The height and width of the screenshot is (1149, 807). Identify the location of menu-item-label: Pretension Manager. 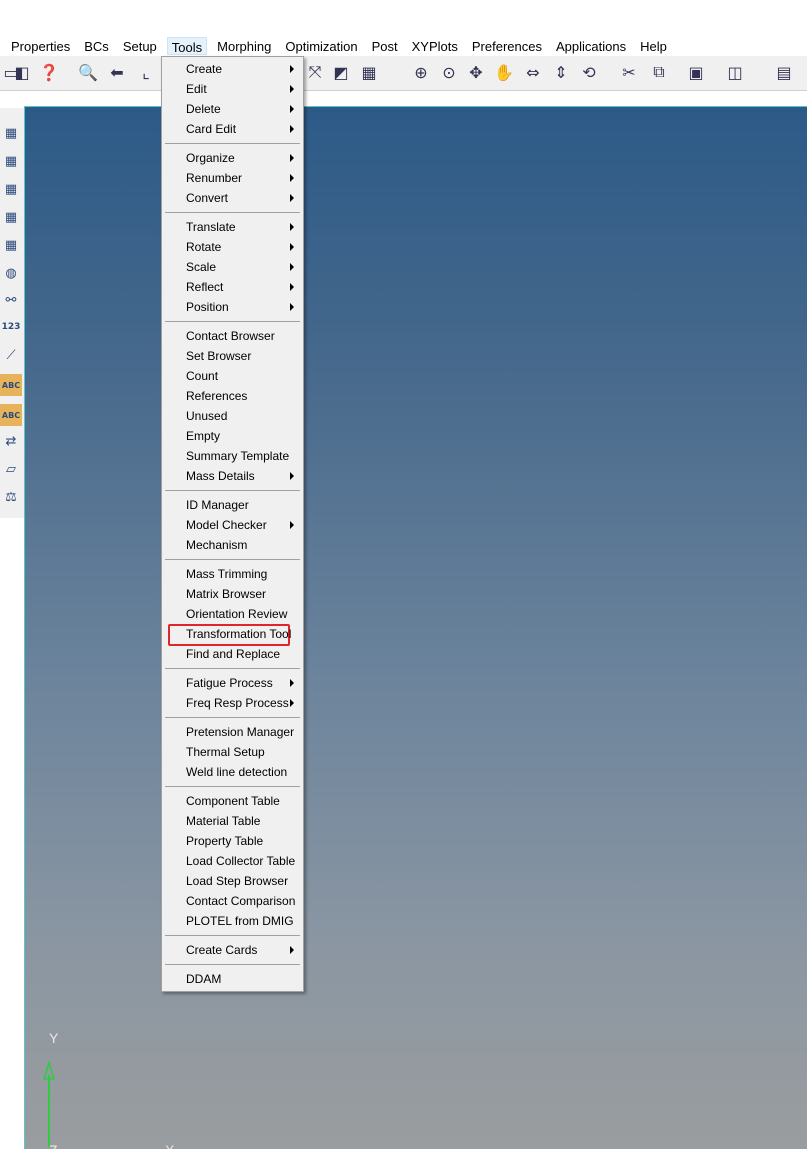
(240, 732).